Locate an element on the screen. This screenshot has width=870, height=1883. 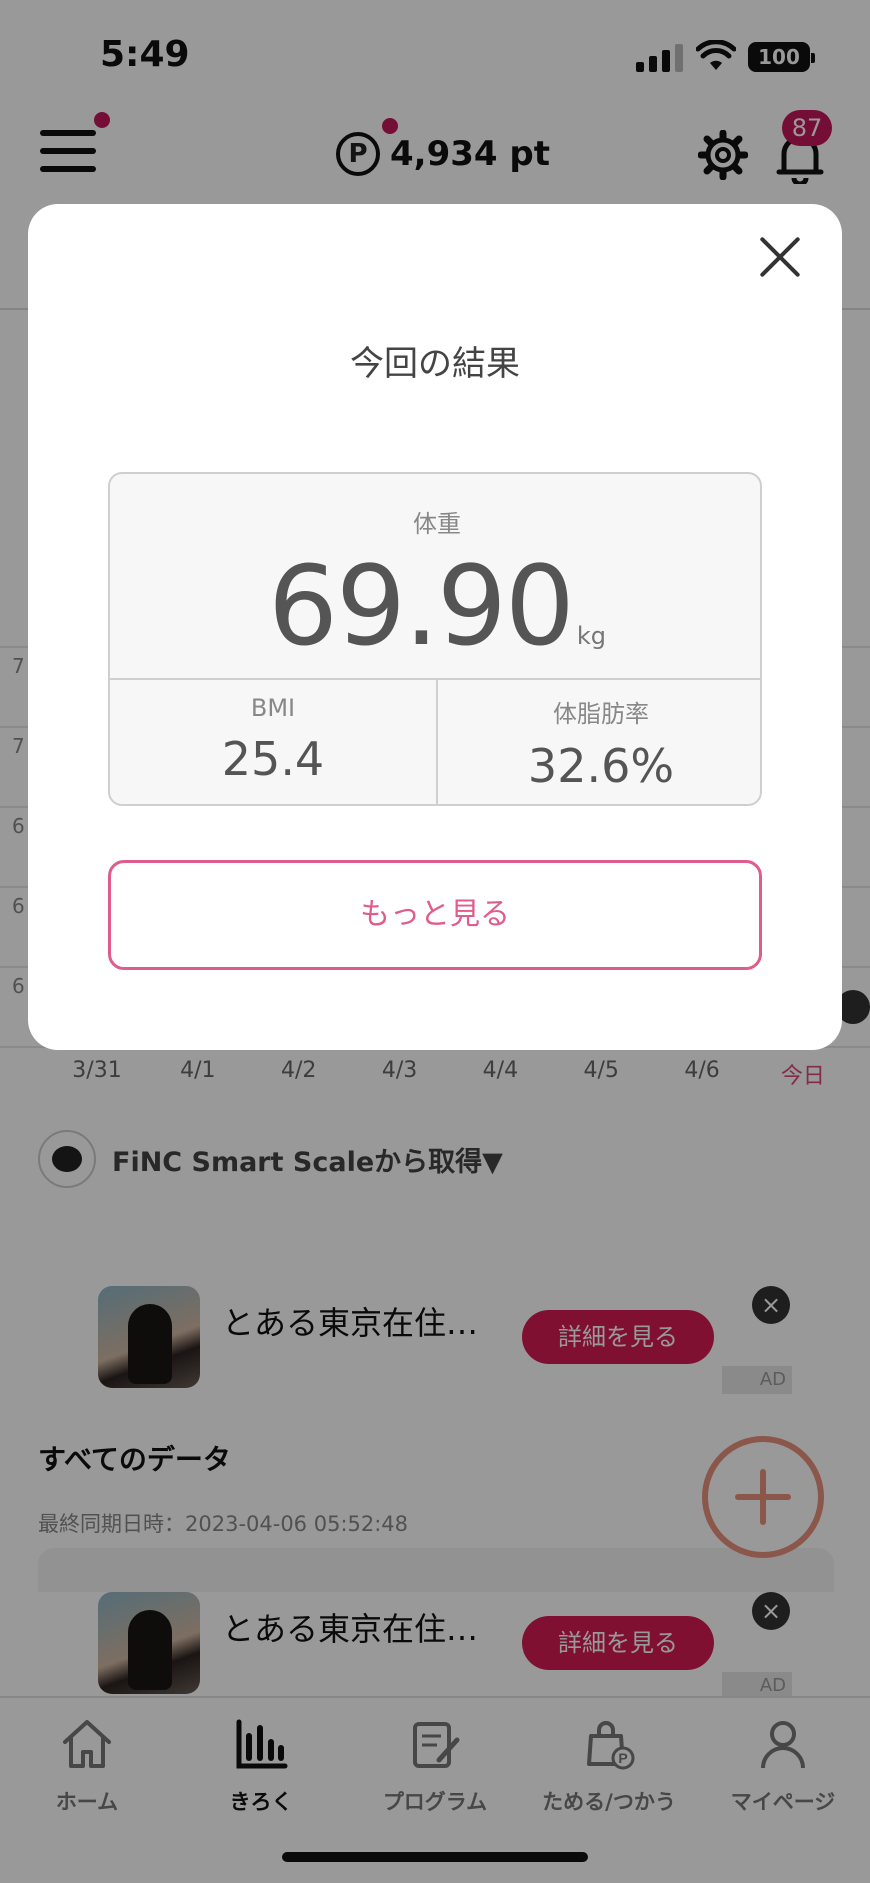
modal-title: 今回の結果 is located at coordinates (435, 364).